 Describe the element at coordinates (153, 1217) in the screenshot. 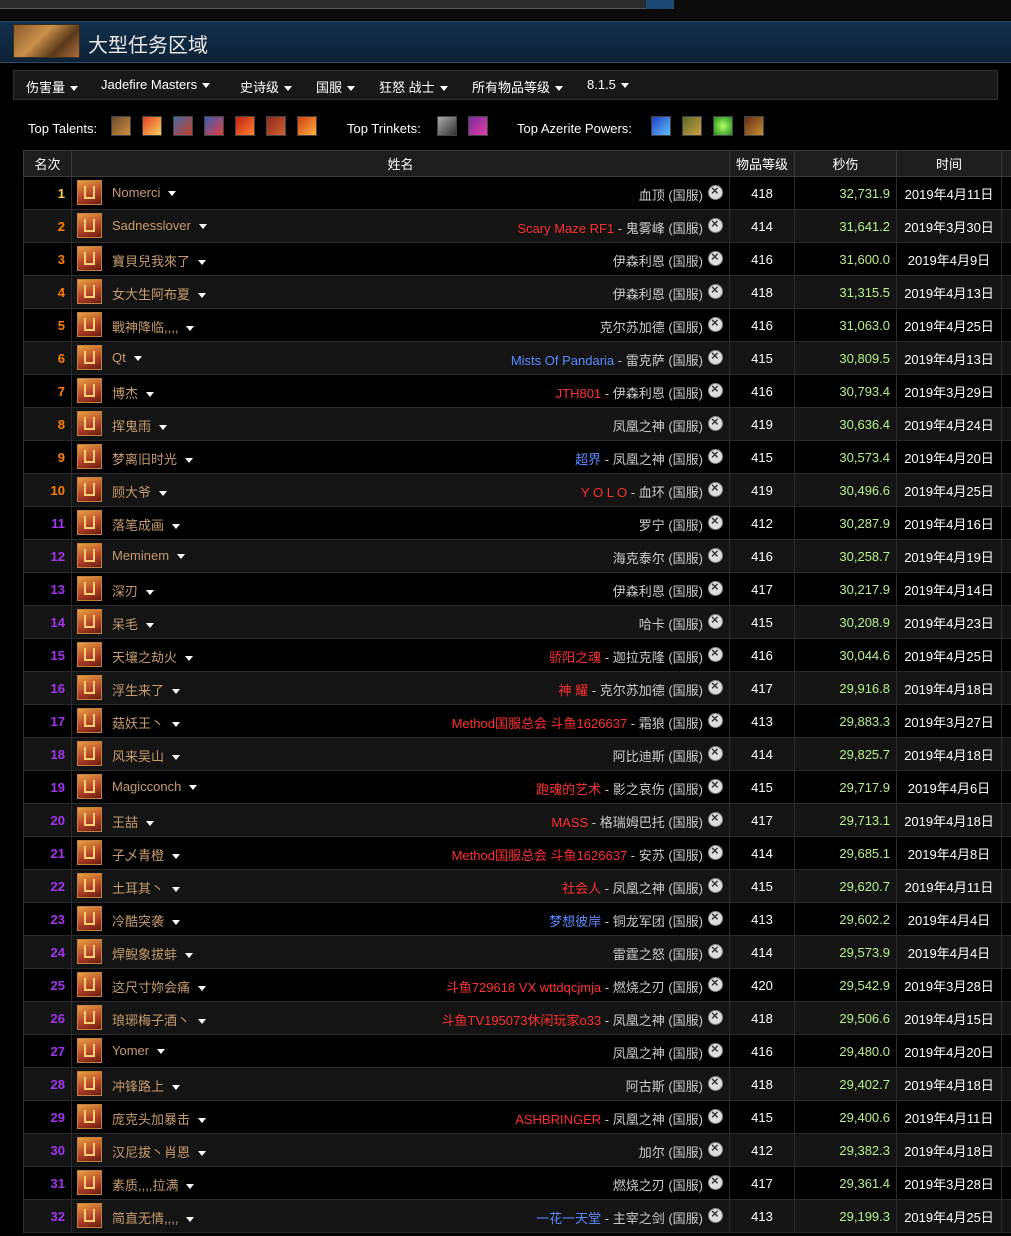

I see `player-name-link: 简直无情,,,,` at that location.